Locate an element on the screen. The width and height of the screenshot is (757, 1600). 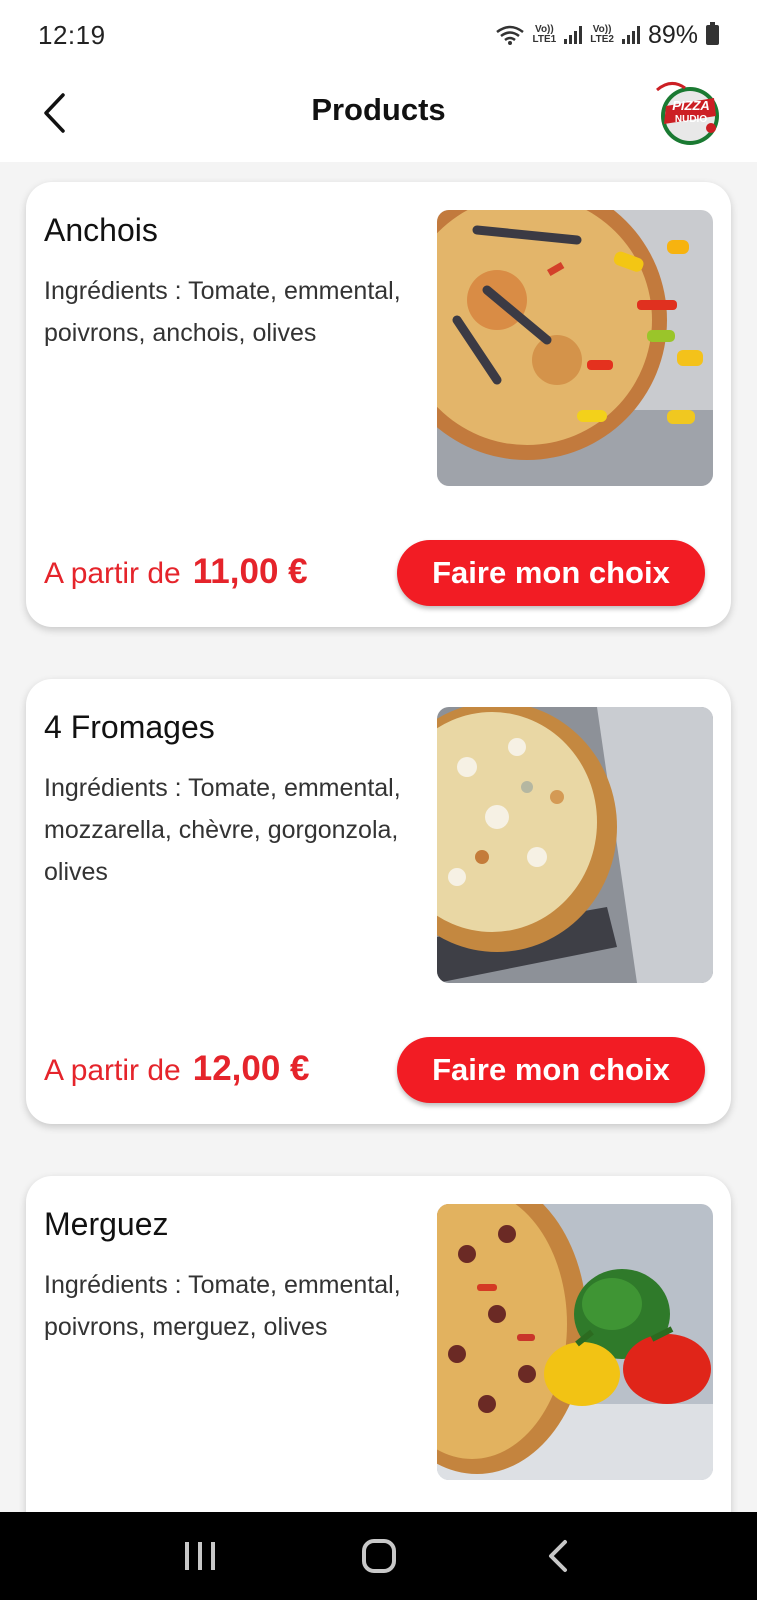
logo-text-top: PIZZA is located at coordinates (691, 105).